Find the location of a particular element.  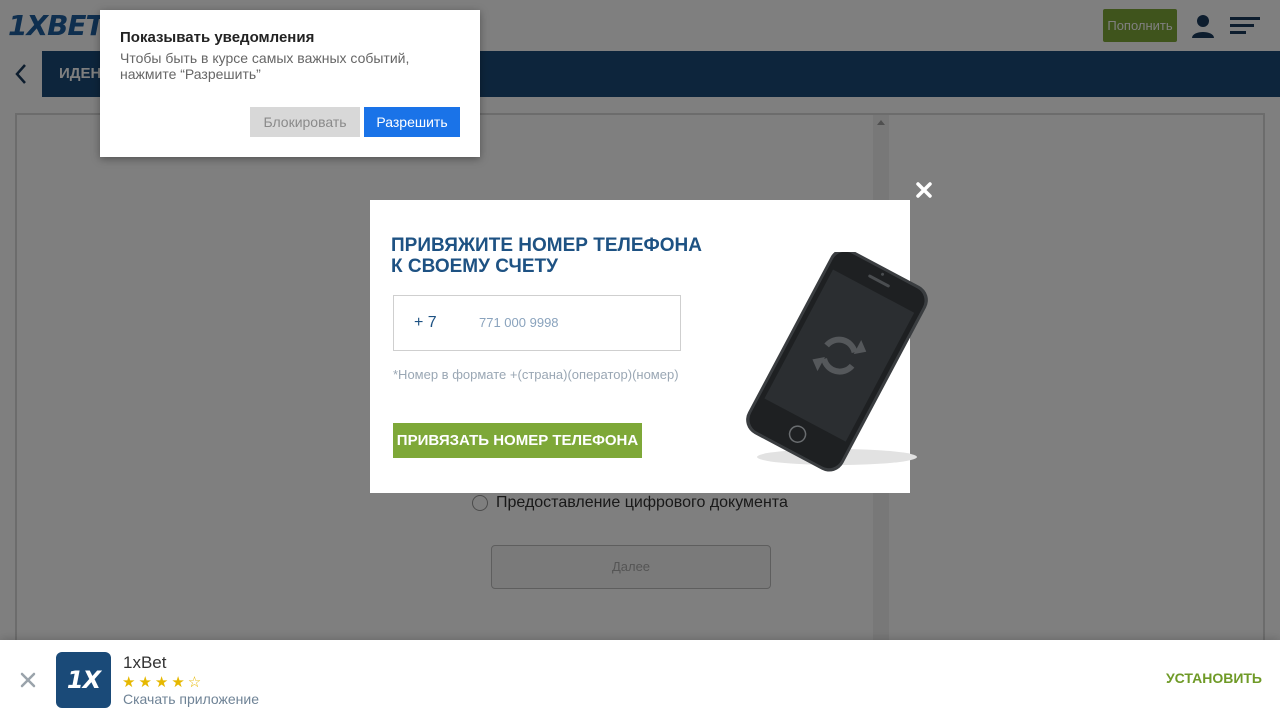

bind-phone-button: ПРИВЯЗАТЬ НОМЕР ТЕЛЕФОНА is located at coordinates (517, 440).